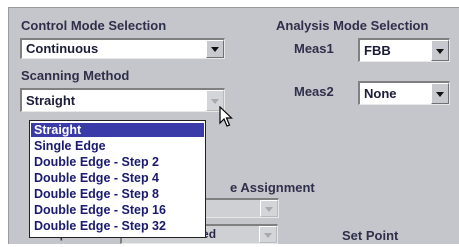 The width and height of the screenshot is (459, 247). What do you see at coordinates (404, 93) in the screenshot?
I see `meas2-dropdown: None` at bounding box center [404, 93].